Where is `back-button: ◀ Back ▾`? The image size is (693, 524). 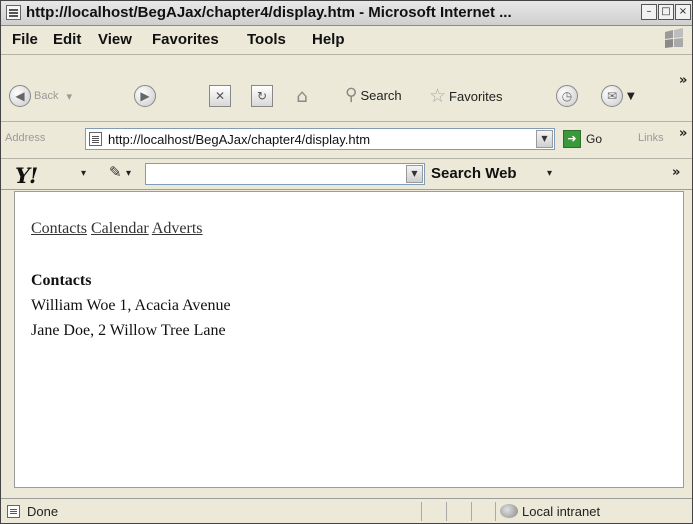 back-button: ◀ Back ▾ is located at coordinates (40, 96).